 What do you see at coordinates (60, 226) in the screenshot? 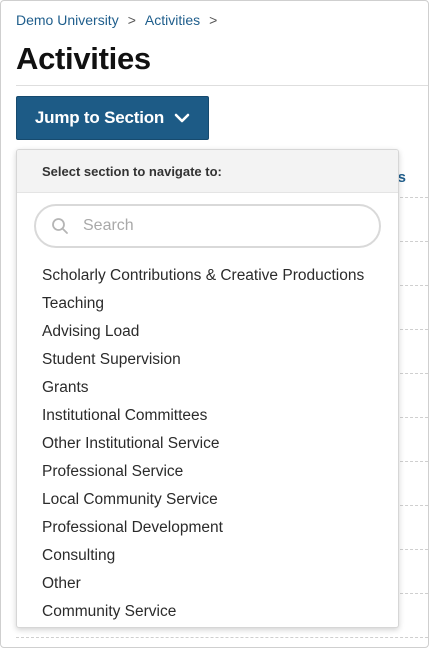
I see `search-icon` at bounding box center [60, 226].